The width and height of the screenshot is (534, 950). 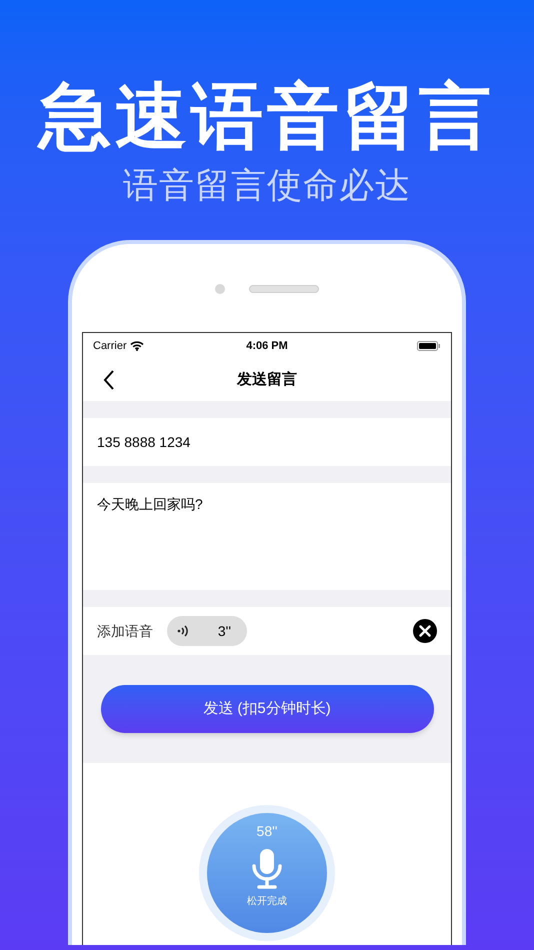 I want to click on record-hint: 松开完成, so click(x=267, y=901).